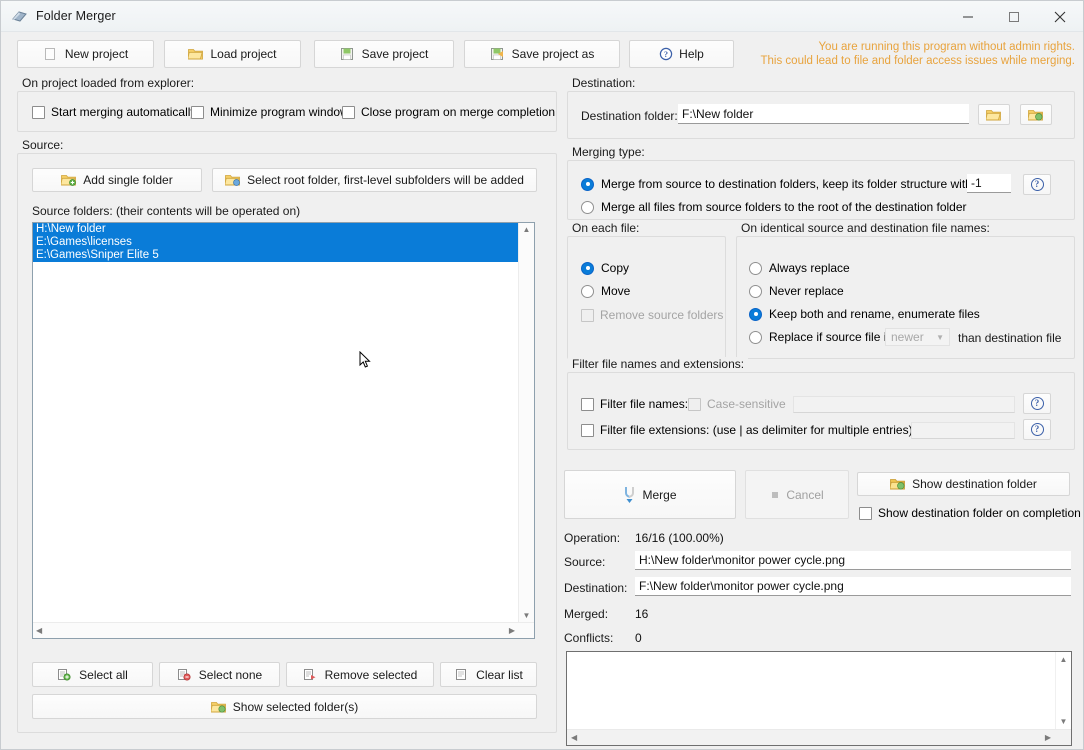 The height and width of the screenshot is (750, 1084). I want to click on checkbox-close-program-on-merge-completion: Close program on merge completion, so click(448, 112).